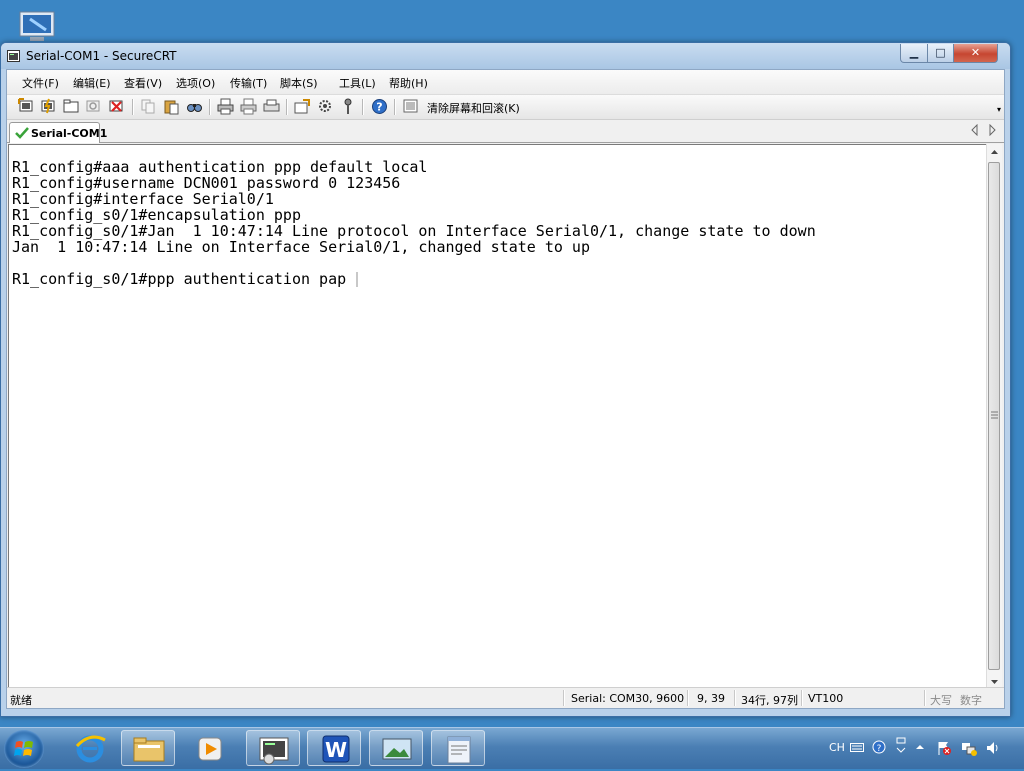 Image resolution: width=1024 pixels, height=771 pixels. What do you see at coordinates (248, 106) in the screenshot?
I see `print-selection-icon` at bounding box center [248, 106].